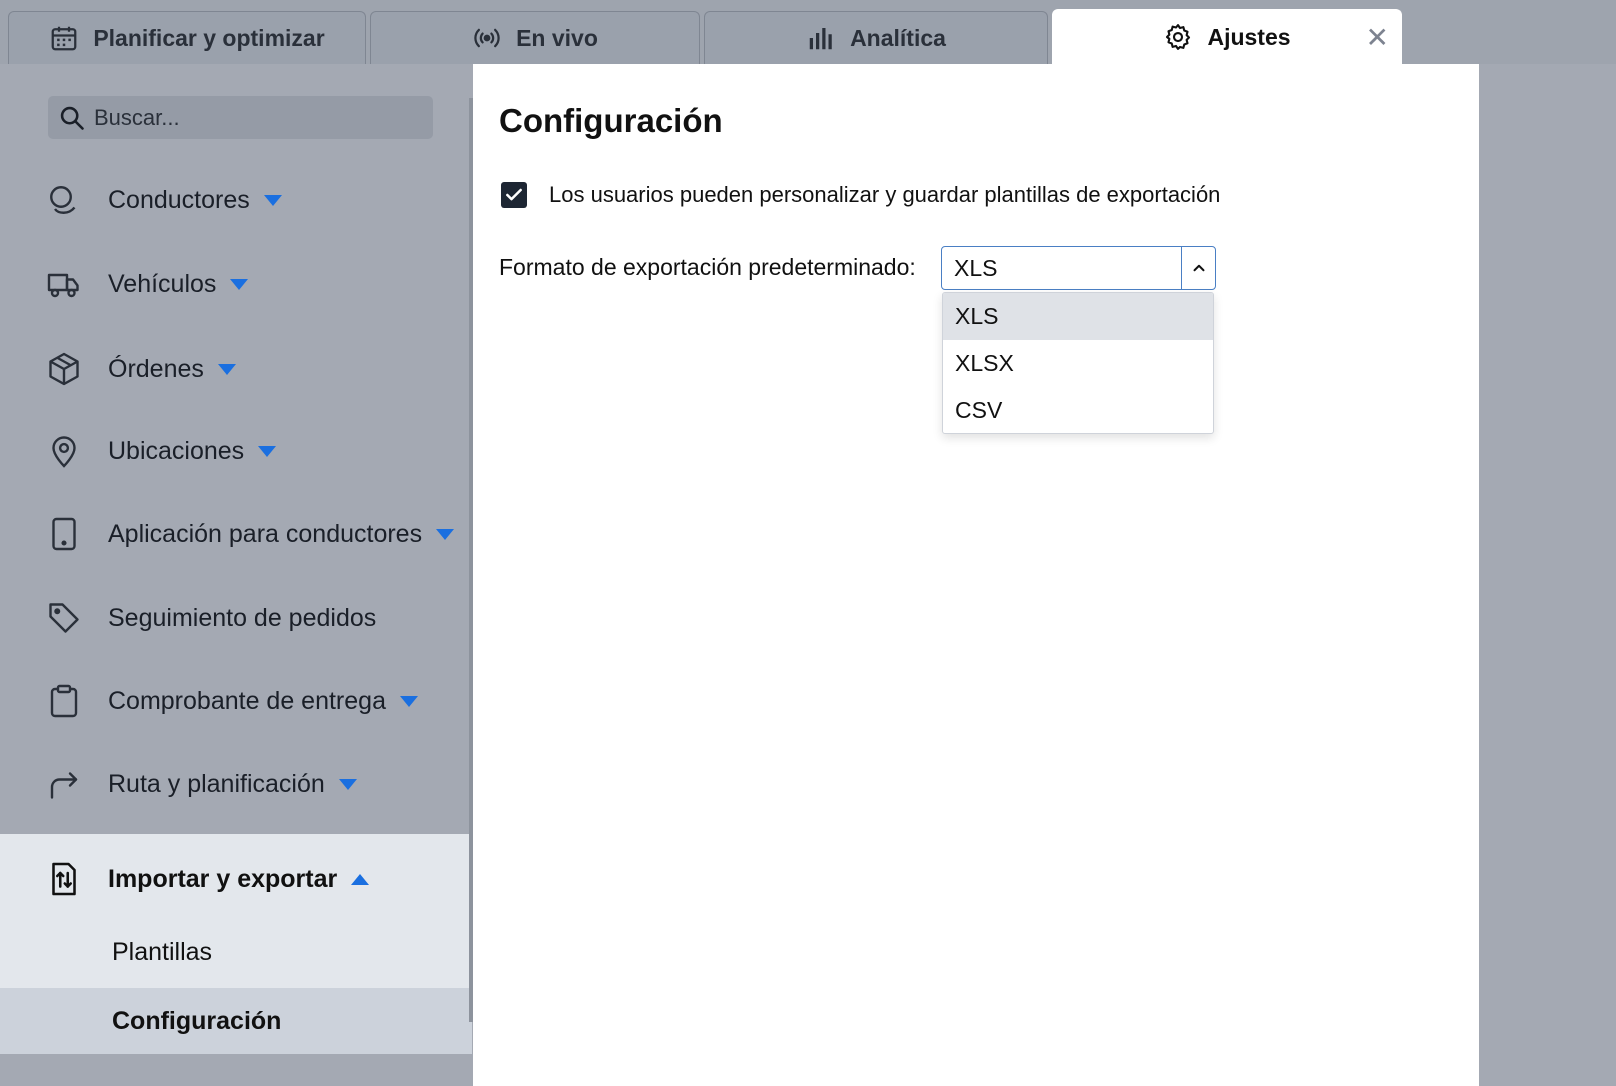  What do you see at coordinates (707, 267) in the screenshot?
I see `export-format-label: Formato de exportación predeterminado:` at bounding box center [707, 267].